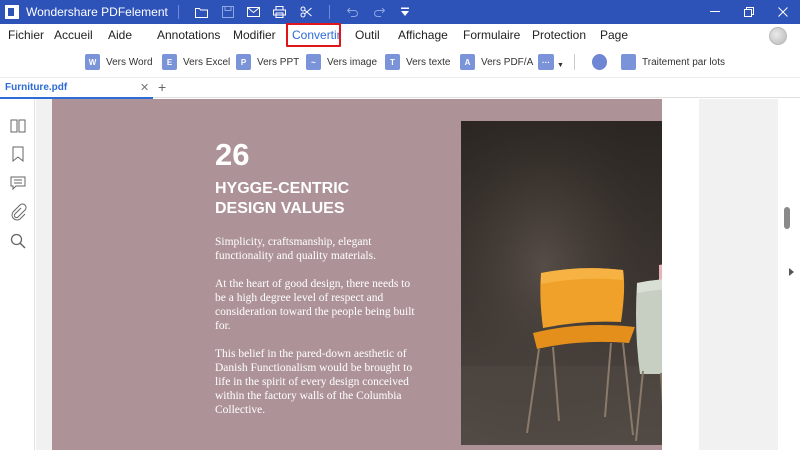 This screenshot has width=800, height=450. Describe the element at coordinates (315, 199) in the screenshot. I see `page-heading: HYGGE-CENTRIC DESIGN VALUES` at that location.